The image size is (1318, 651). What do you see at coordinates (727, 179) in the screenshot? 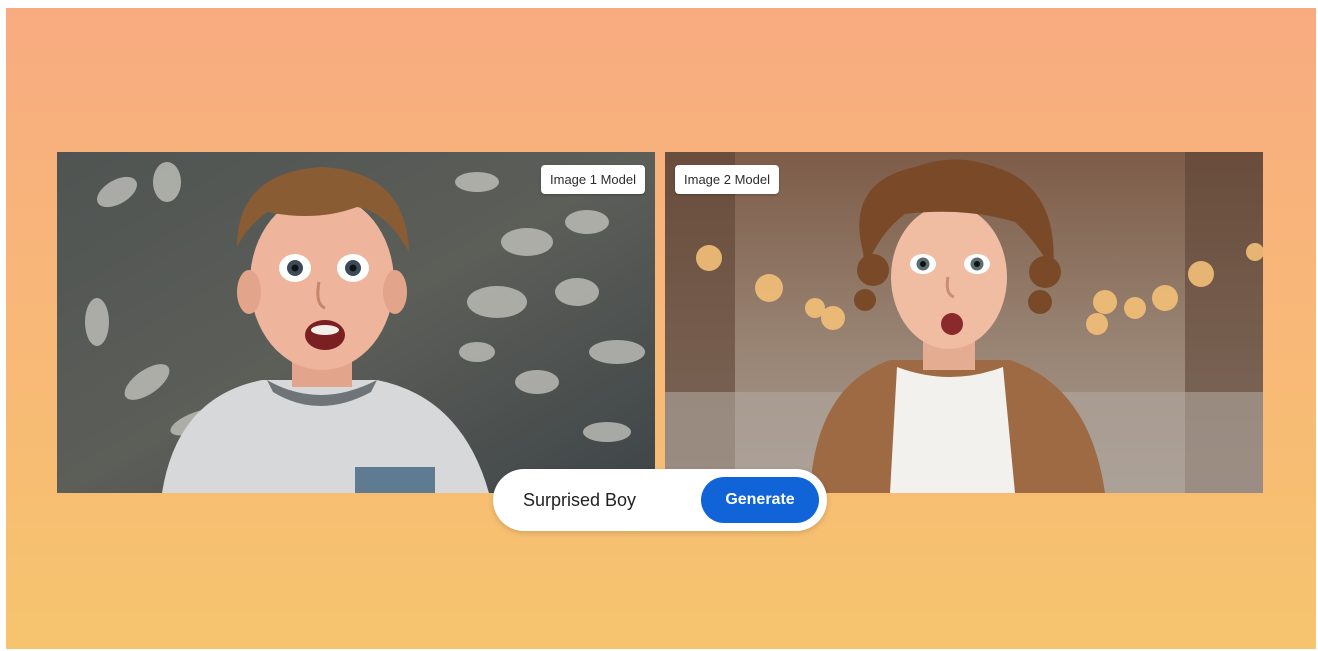
I see `image-2-model-label: Image 2 Model` at bounding box center [727, 179].